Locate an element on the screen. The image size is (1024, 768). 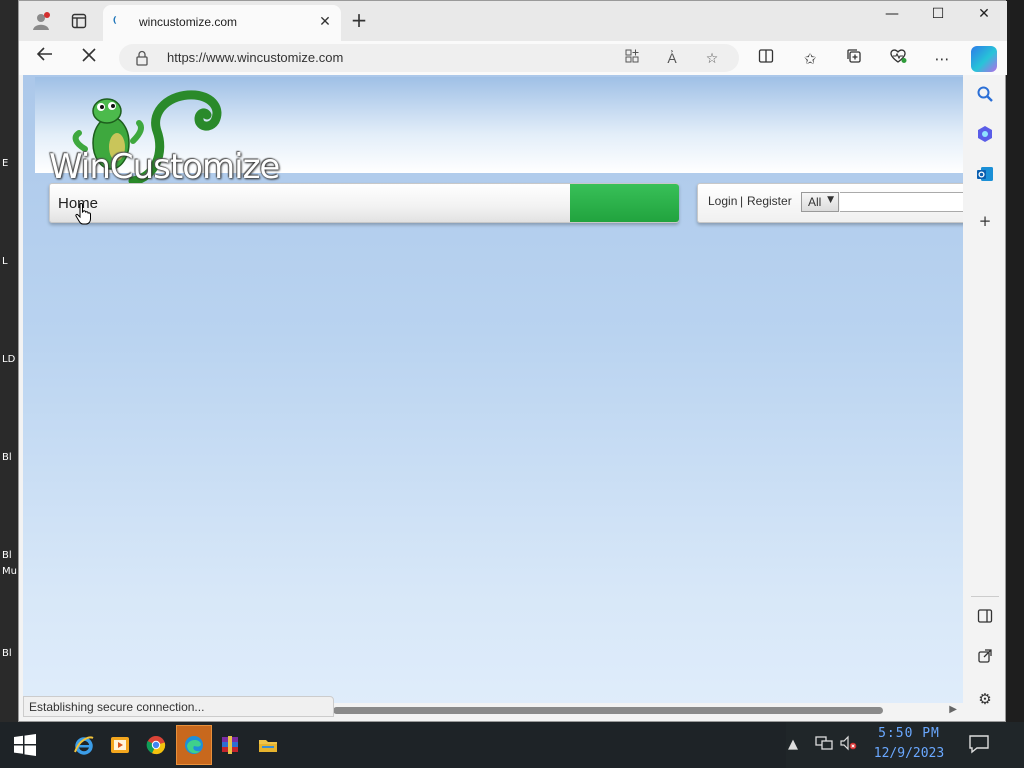
browser-toolbar: https://www.wincustomize.com A͐ ☆ ✩ ⋯ is located at coordinates (513, 58).